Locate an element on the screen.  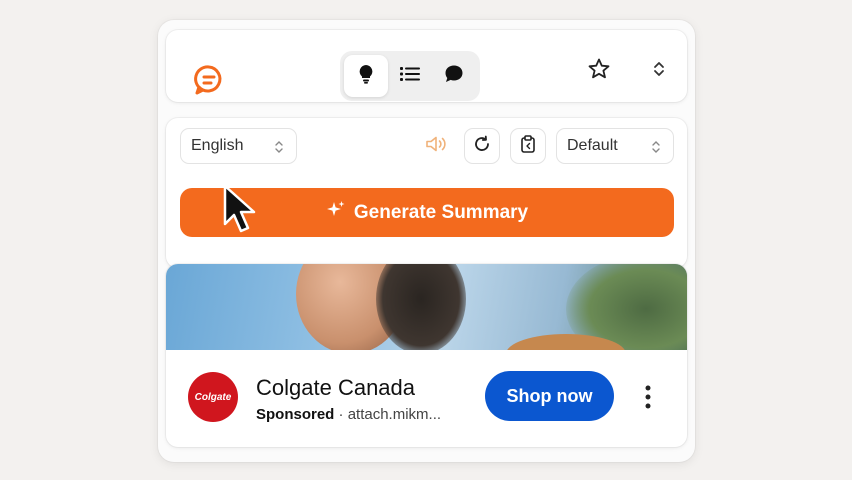
style-select: Default is located at coordinates (615, 146).